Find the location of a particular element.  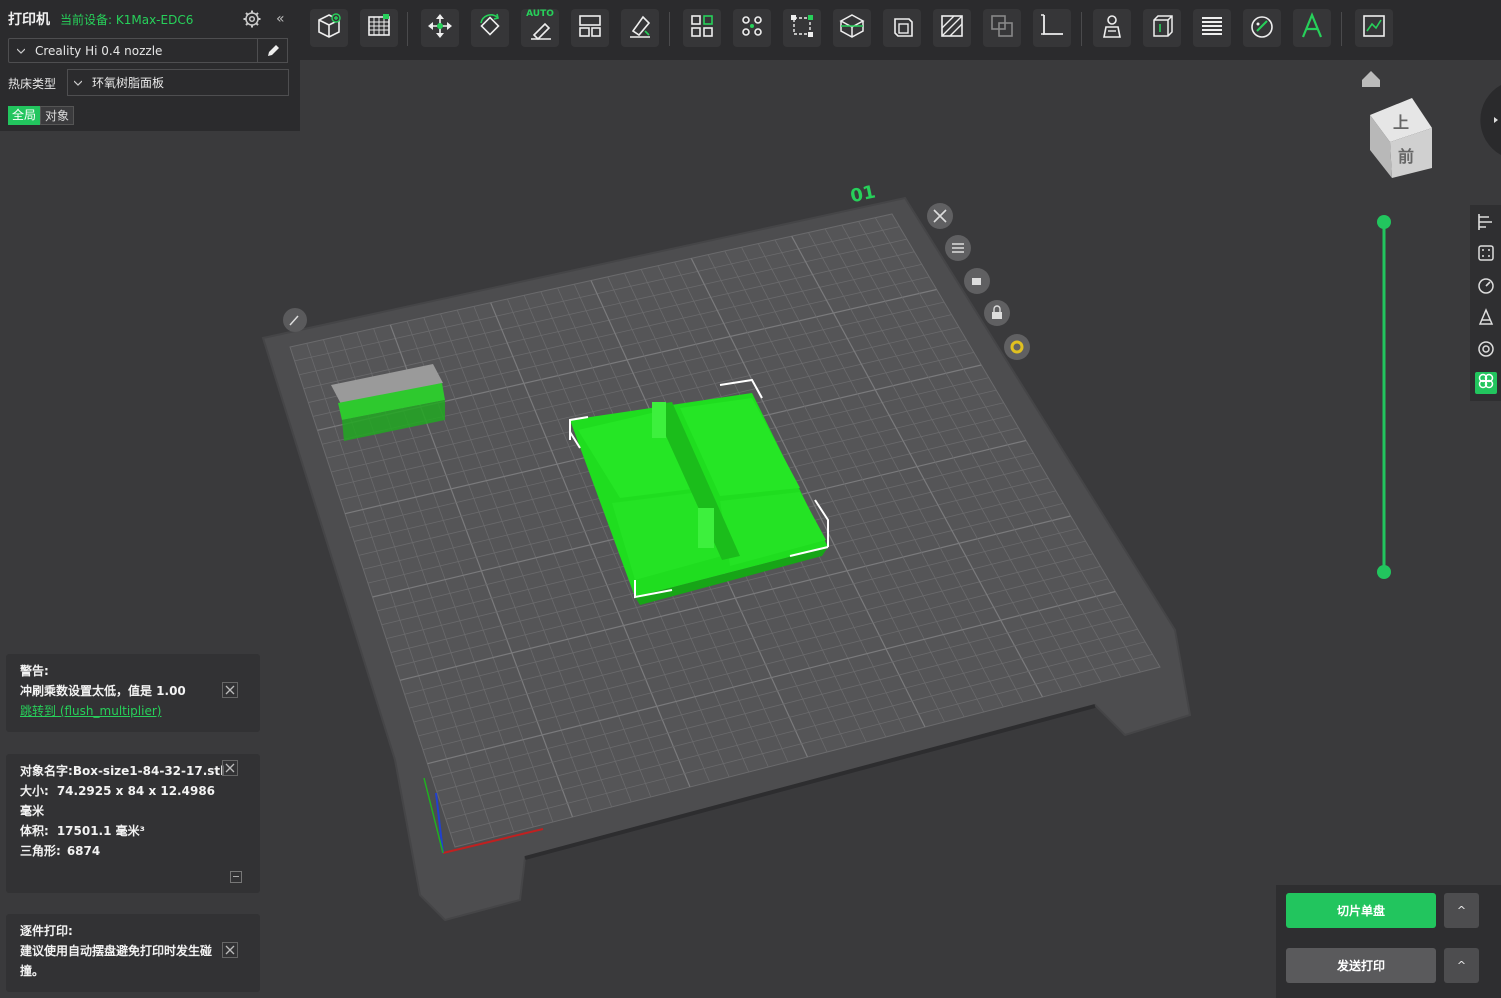

hollow-button is located at coordinates (902, 28).